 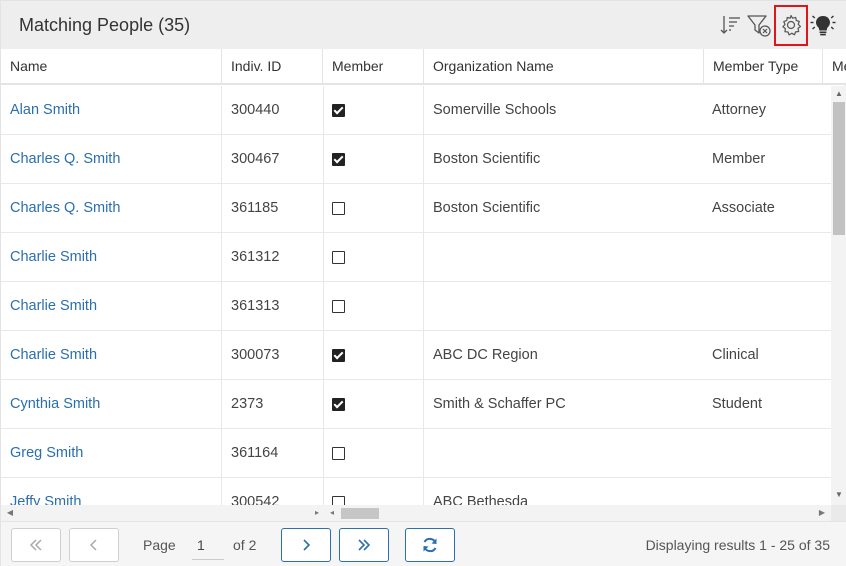 I want to click on indiv-id-cell: 361312, so click(x=272, y=257).